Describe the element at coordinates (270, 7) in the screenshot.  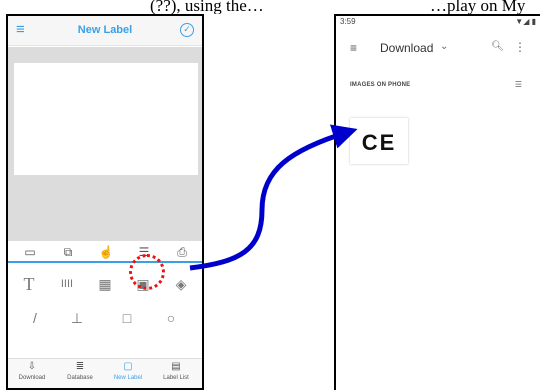
I see `caption-text: (??), using the… …play on My` at that location.